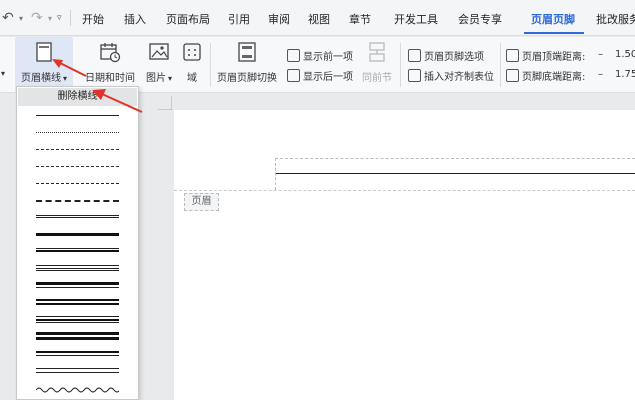  What do you see at coordinates (77, 166) in the screenshot?
I see `line-style-dash-dot` at bounding box center [77, 166].